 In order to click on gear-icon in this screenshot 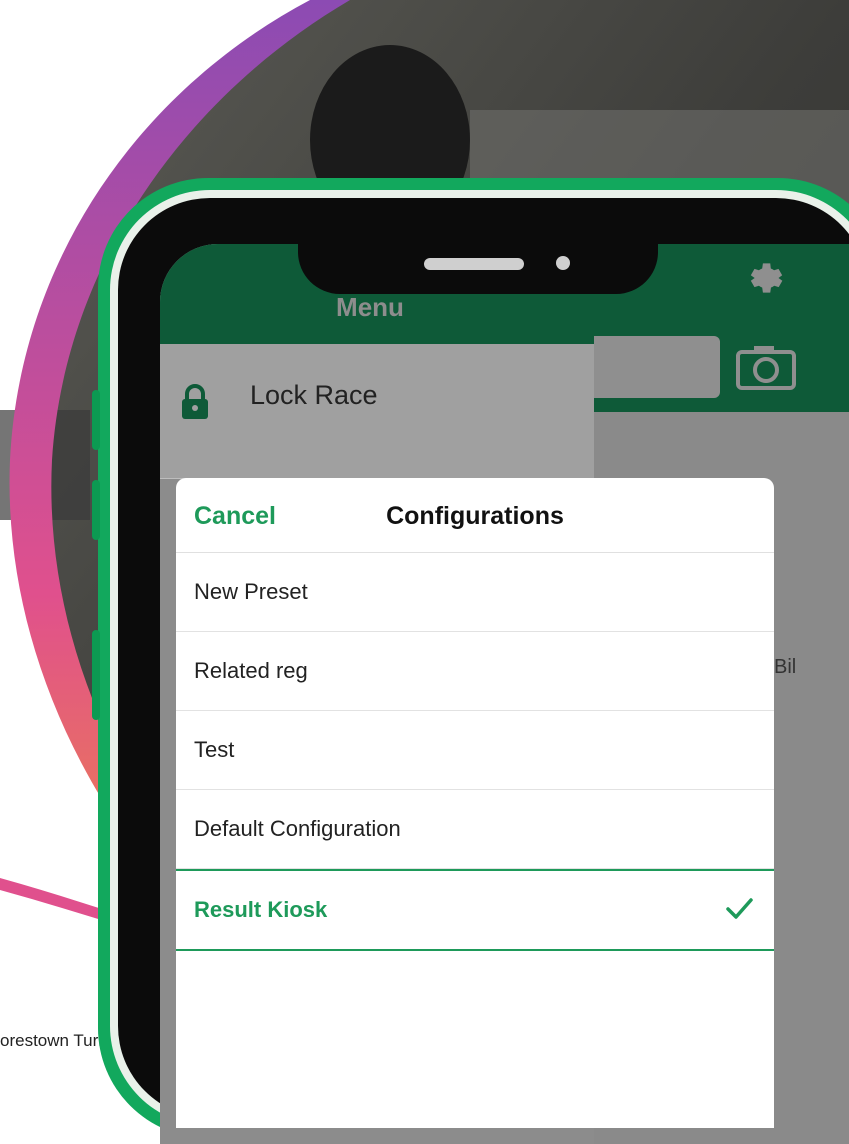, I will do `click(762, 278)`.